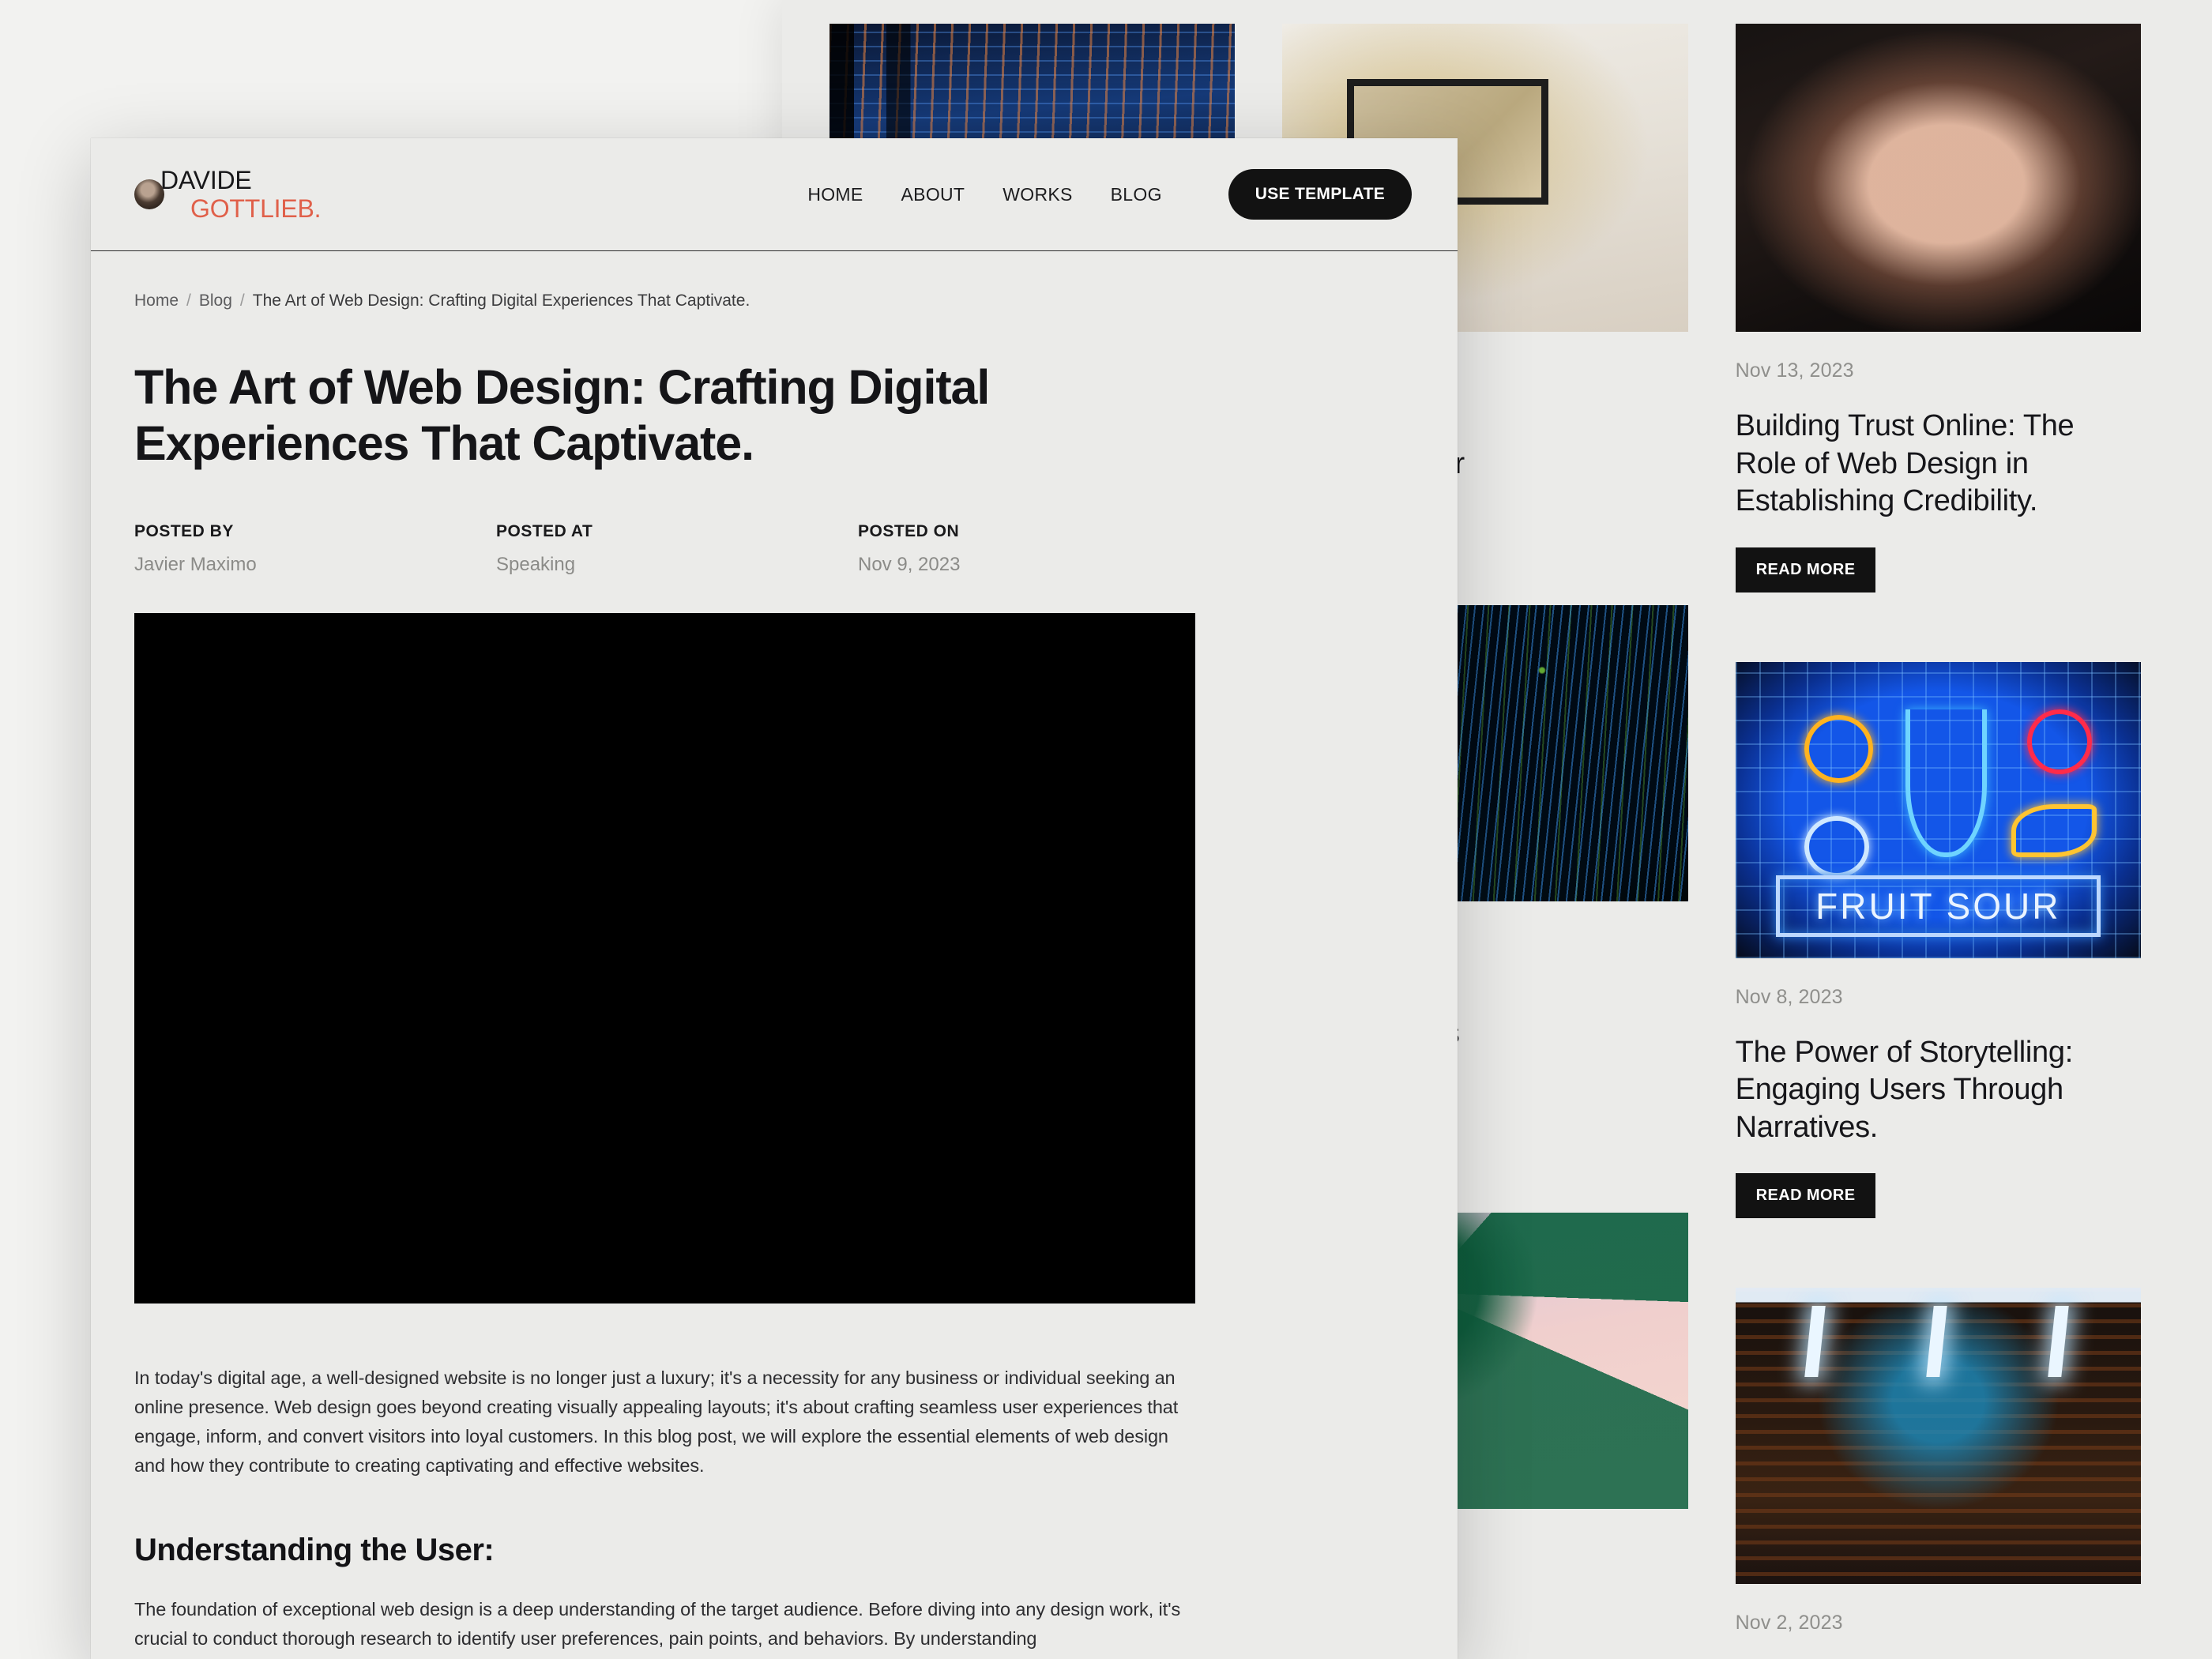 This screenshot has width=2212, height=1659. What do you see at coordinates (1789, 997) in the screenshot?
I see `blog-card-date: Nov 8, 2023` at bounding box center [1789, 997].